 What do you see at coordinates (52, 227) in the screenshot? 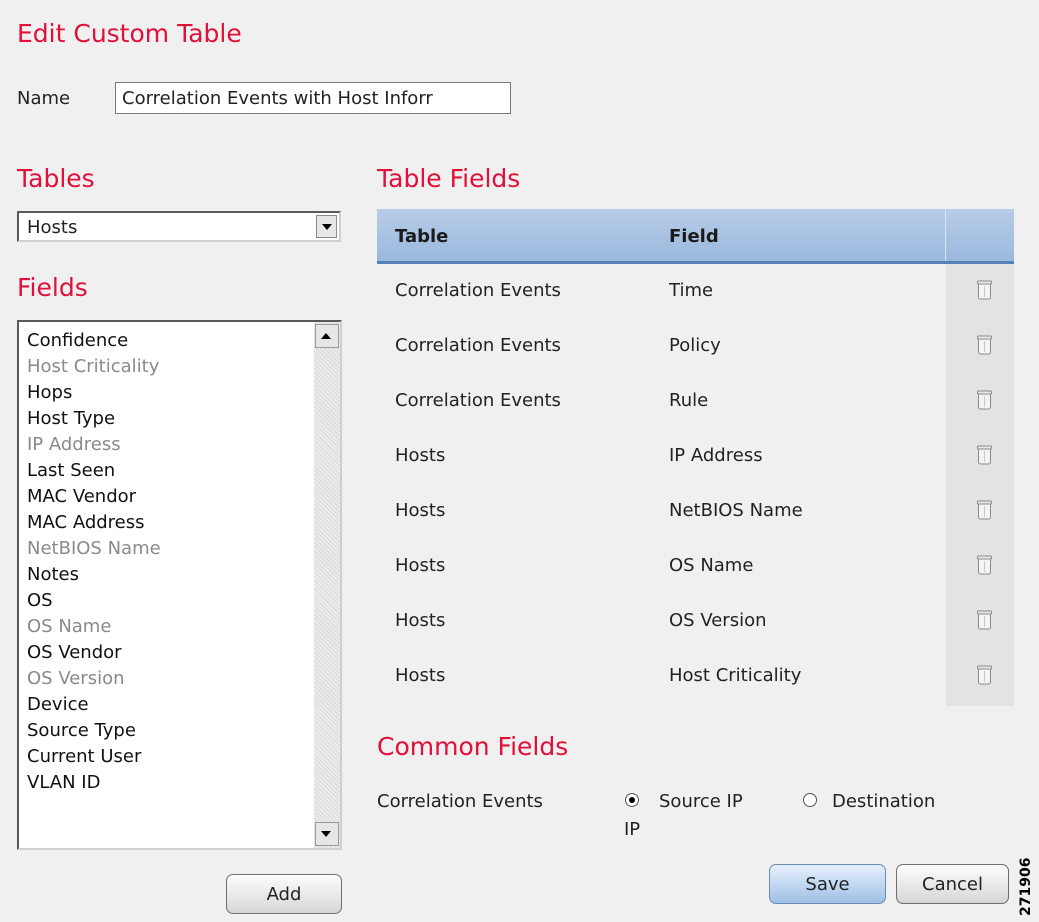
I see `tables-select-value: Hosts` at bounding box center [52, 227].